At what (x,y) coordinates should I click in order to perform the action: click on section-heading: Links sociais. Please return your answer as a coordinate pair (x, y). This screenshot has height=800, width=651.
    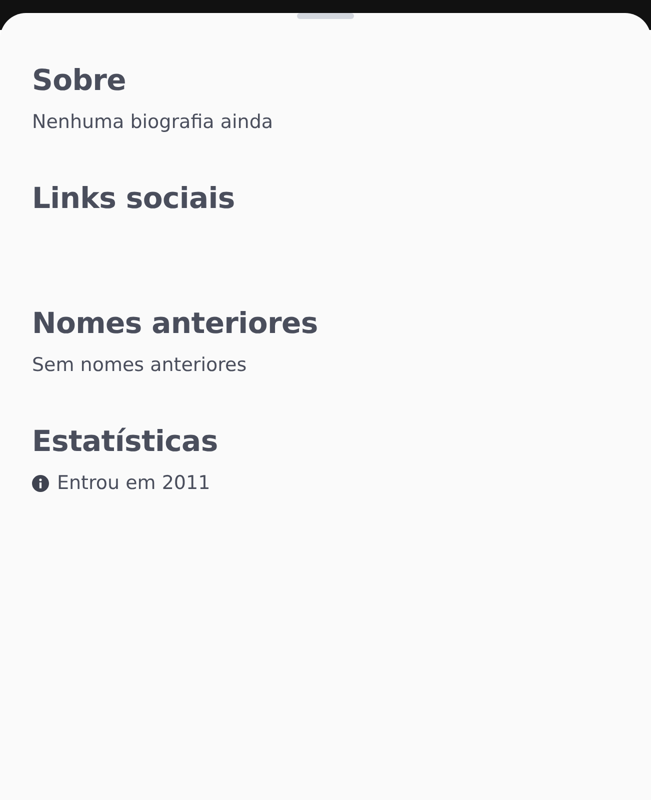
    Looking at the image, I should click on (134, 198).